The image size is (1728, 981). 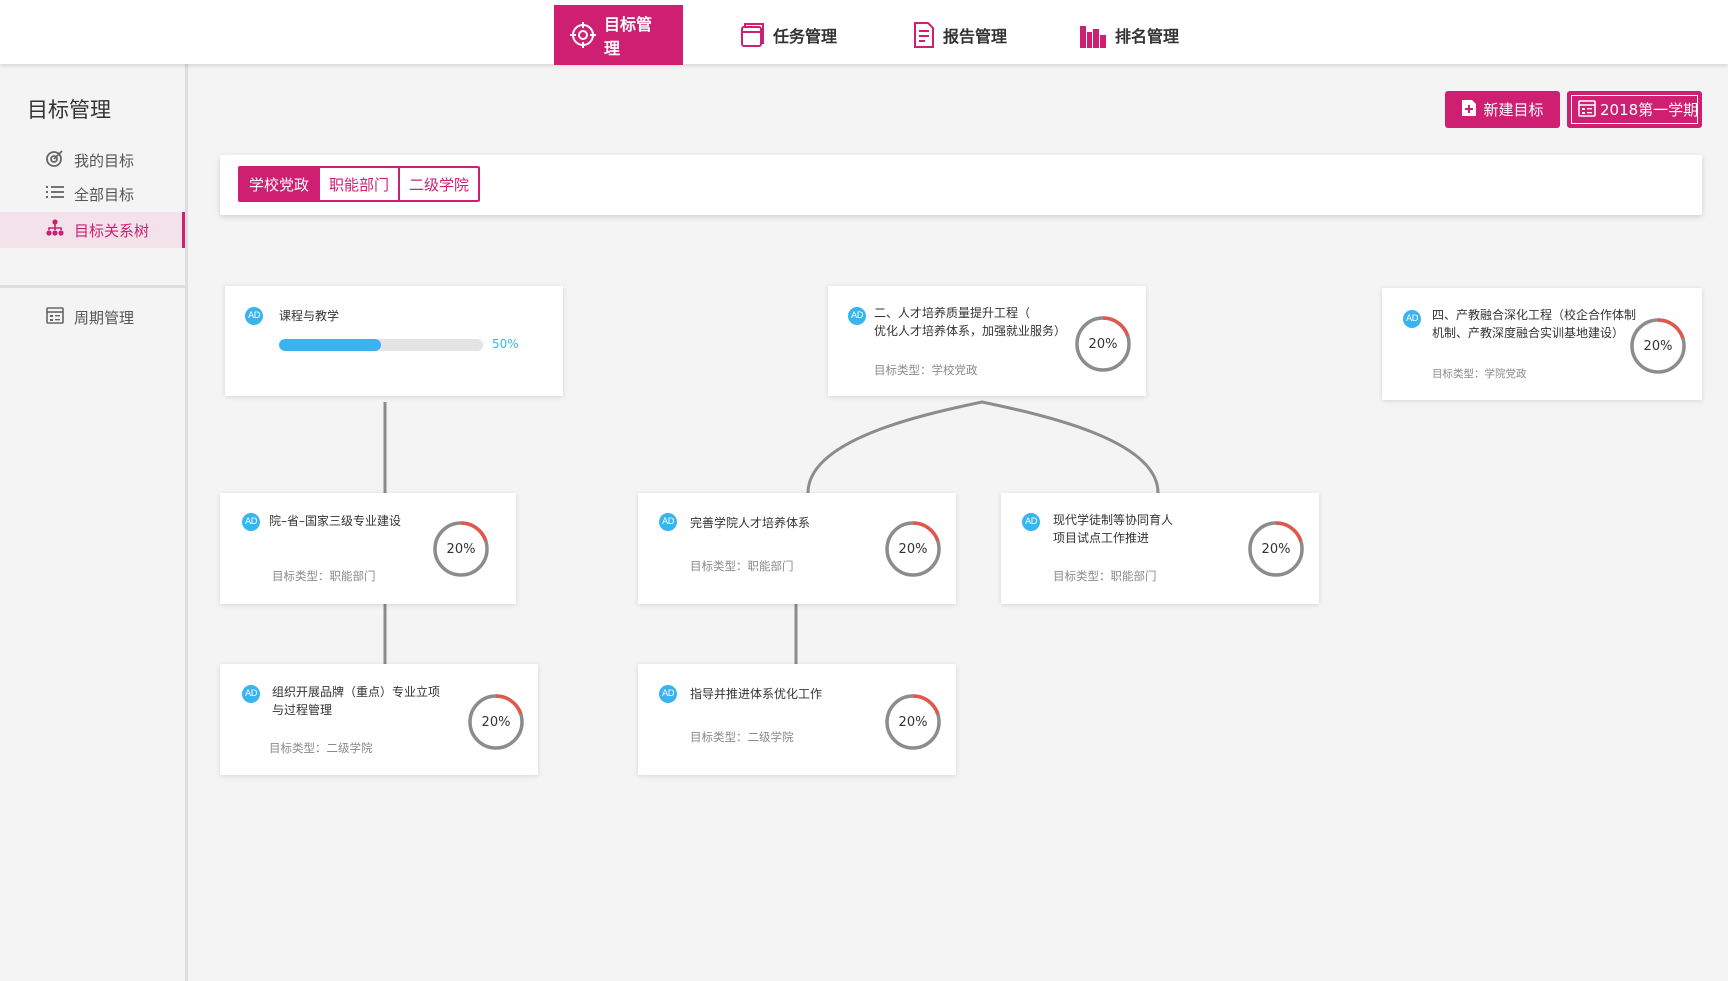 I want to click on goal-title-line: 院–省–国家三级专业建设, so click(x=335, y=521).